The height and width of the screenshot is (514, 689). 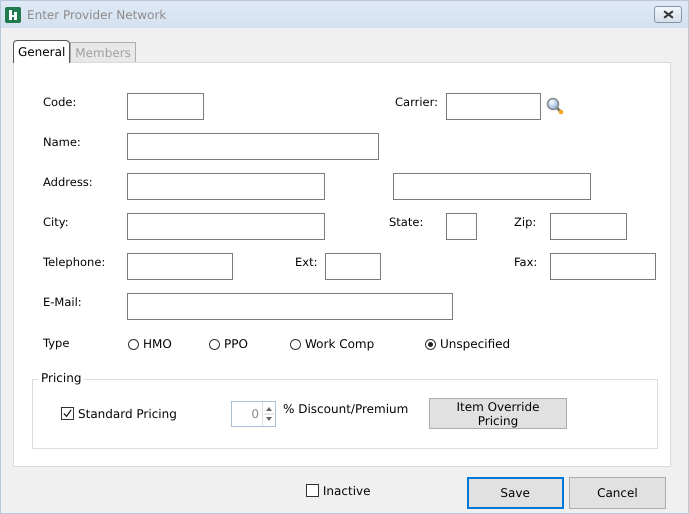 I want to click on field-label: Carrier:, so click(x=417, y=101).